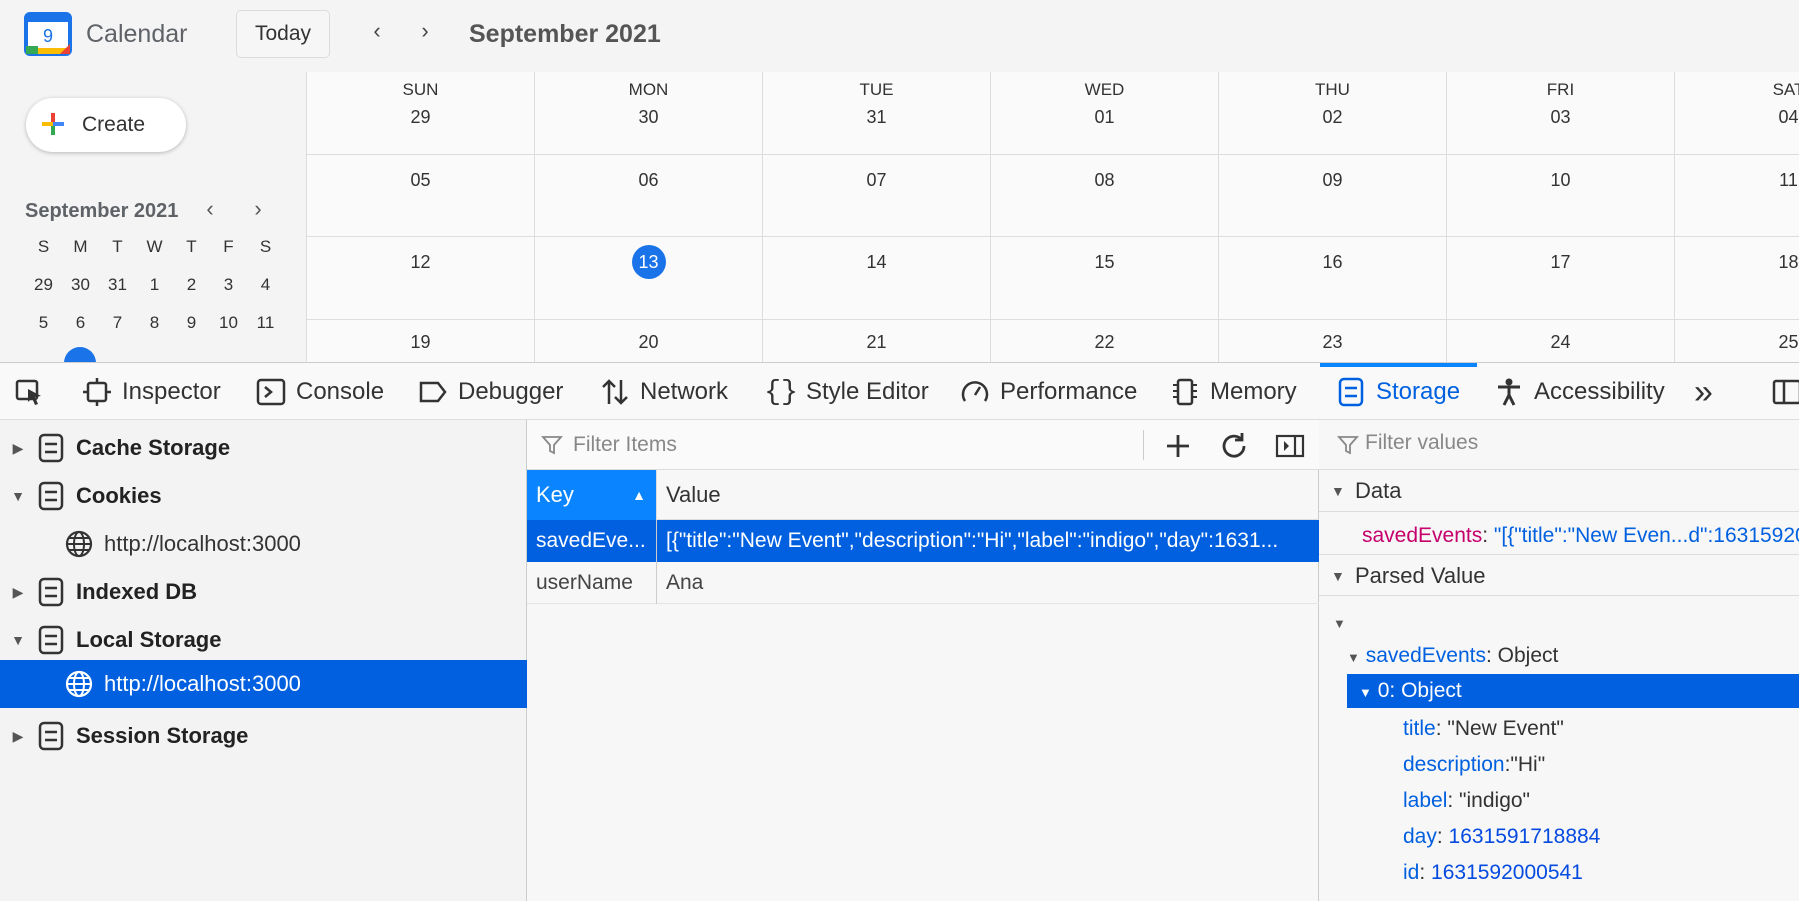  Describe the element at coordinates (1233, 392) in the screenshot. I see `tab-memory: Memory` at that location.